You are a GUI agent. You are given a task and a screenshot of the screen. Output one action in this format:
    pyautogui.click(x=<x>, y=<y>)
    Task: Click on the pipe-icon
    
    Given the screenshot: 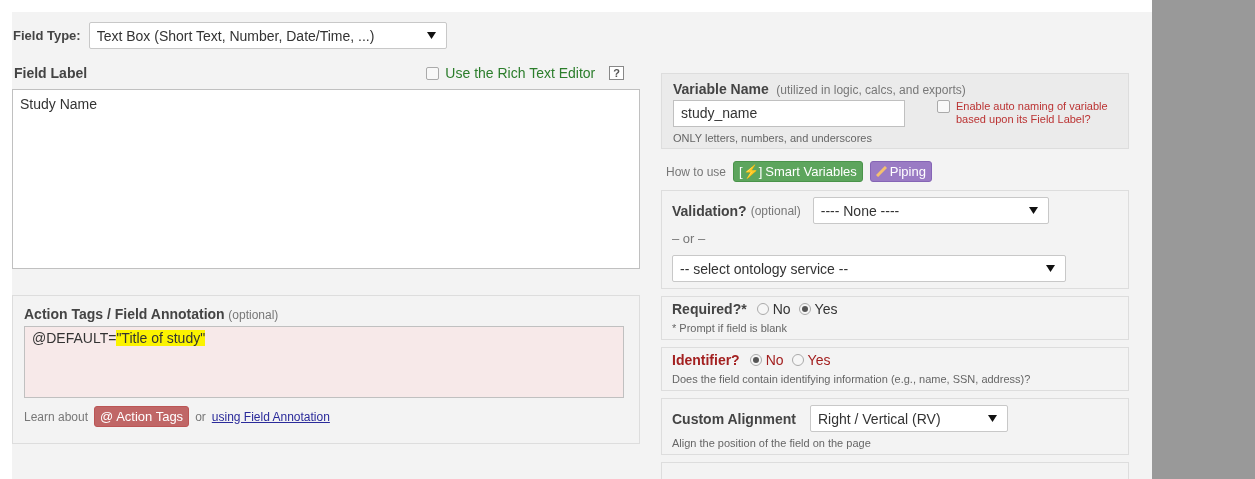 What is the action you would take?
    pyautogui.click(x=881, y=171)
    